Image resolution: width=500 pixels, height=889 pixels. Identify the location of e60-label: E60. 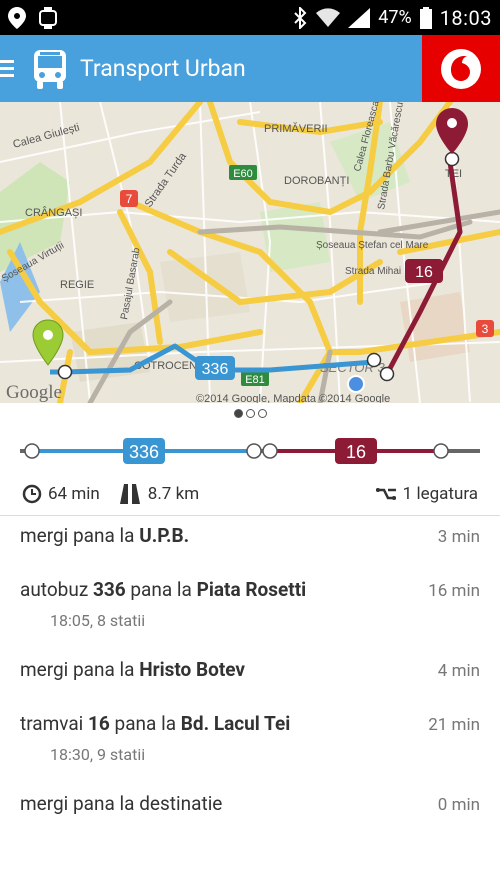
(243, 174).